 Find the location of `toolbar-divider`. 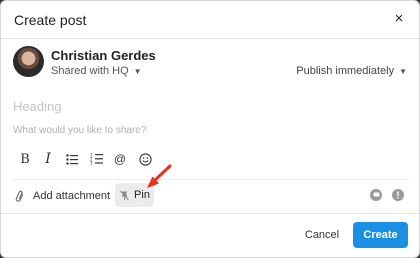

toolbar-divider is located at coordinates (211, 179).